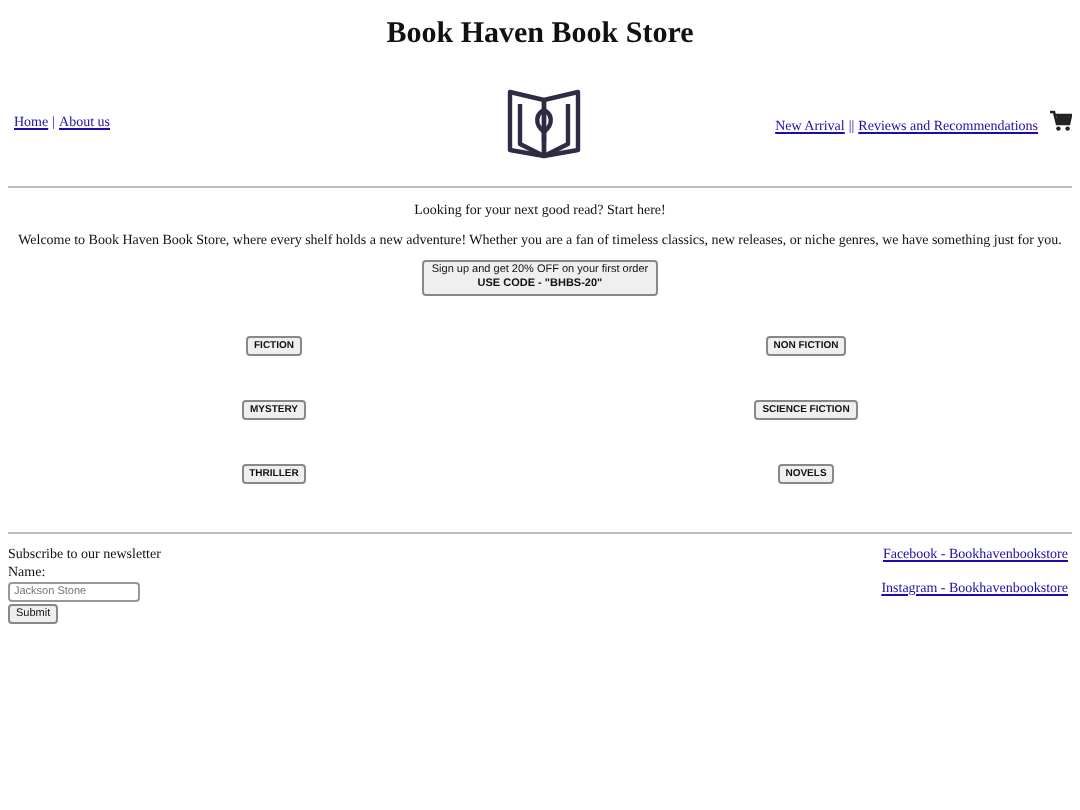  Describe the element at coordinates (1061, 120) in the screenshot. I see `cart-icon` at that location.